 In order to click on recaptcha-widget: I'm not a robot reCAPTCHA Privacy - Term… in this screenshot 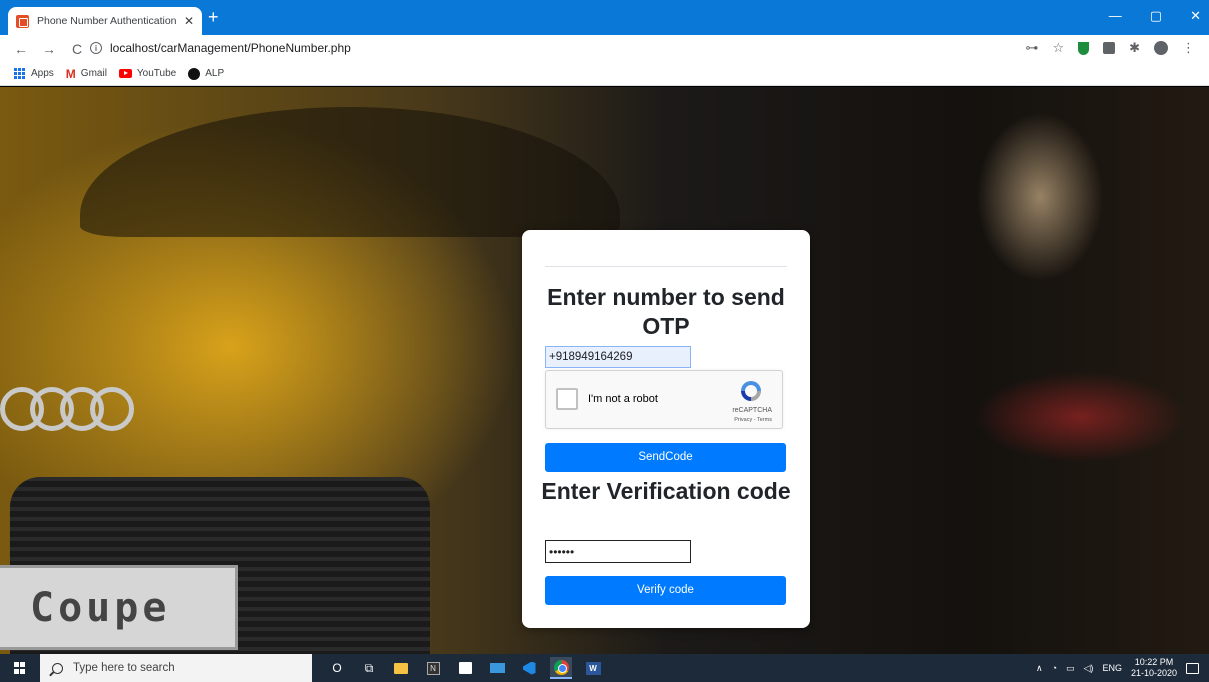, I will do `click(664, 399)`.